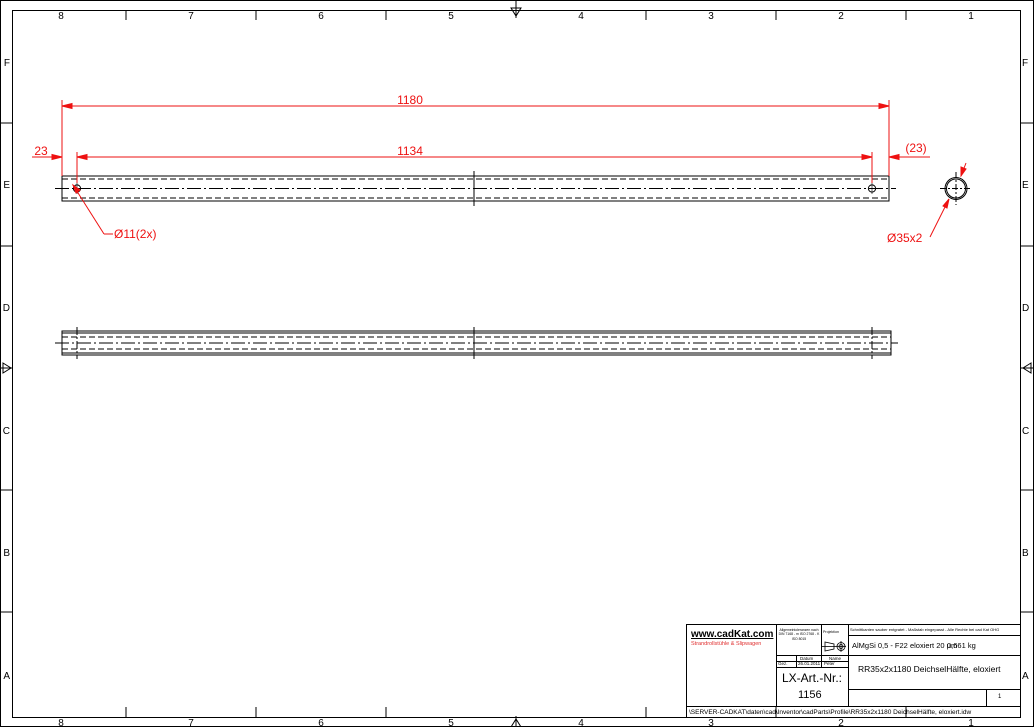 The height and width of the screenshot is (727, 1034). What do you see at coordinates (1025, 553) in the screenshot?
I see `zone-row-b-right: B` at bounding box center [1025, 553].